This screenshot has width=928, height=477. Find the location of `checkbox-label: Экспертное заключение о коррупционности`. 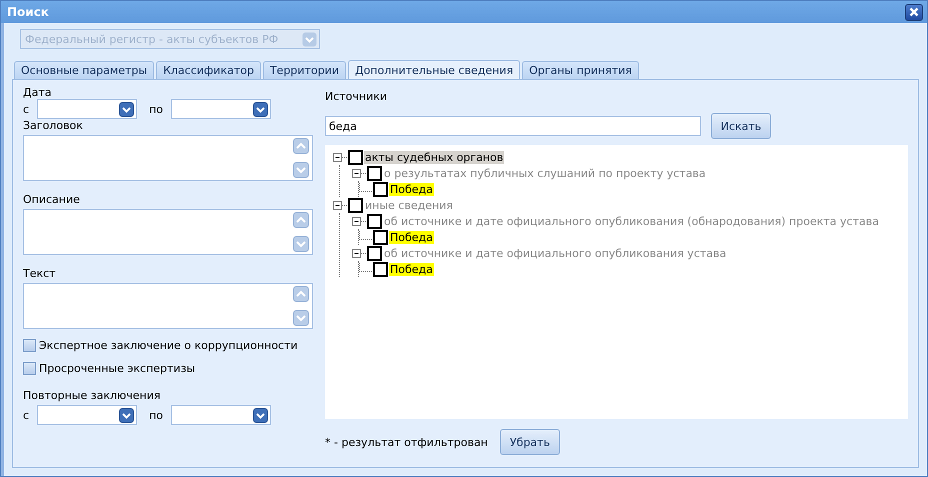

checkbox-label: Экспертное заключение о коррупционности is located at coordinates (168, 345).